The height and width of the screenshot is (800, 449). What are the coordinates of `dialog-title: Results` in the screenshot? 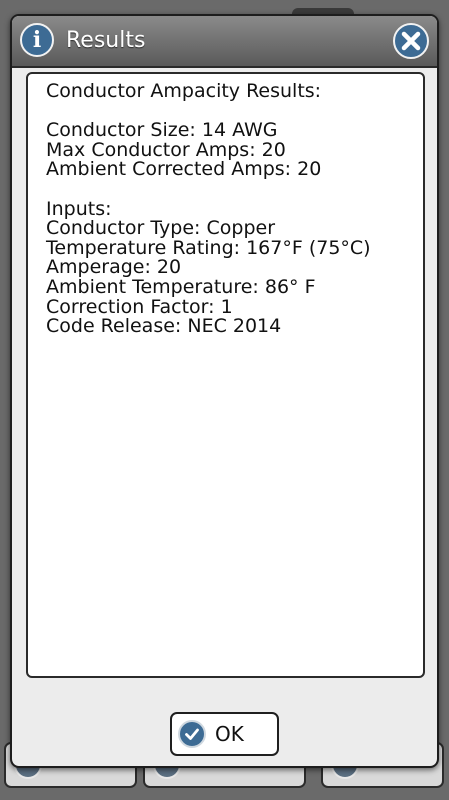 It's located at (106, 40).